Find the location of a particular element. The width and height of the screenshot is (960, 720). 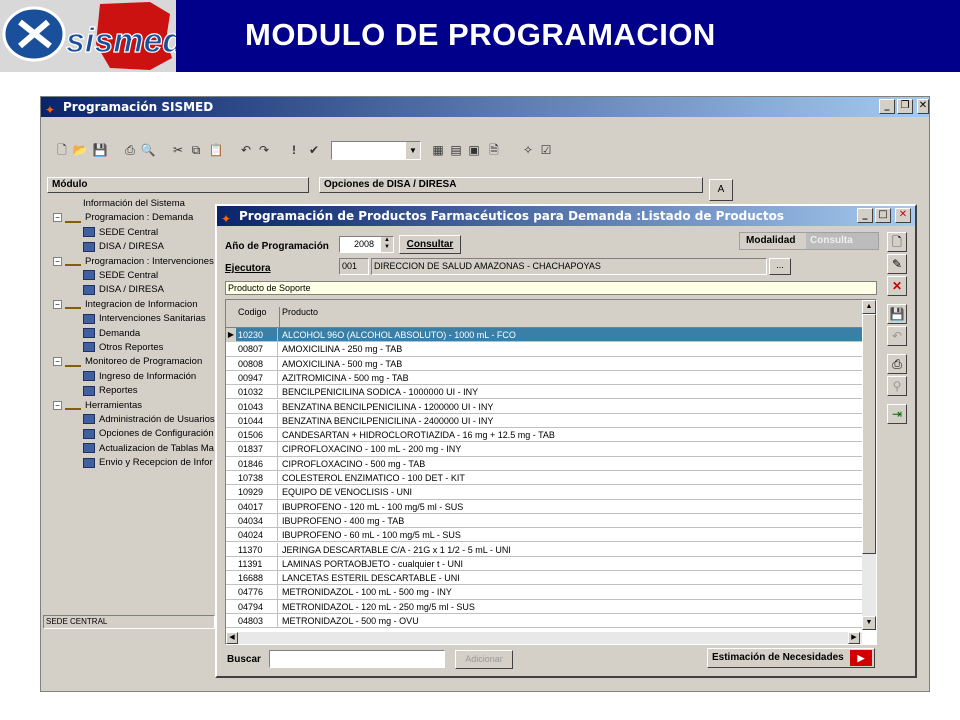

new-record-icon: 🗋 is located at coordinates (897, 242).